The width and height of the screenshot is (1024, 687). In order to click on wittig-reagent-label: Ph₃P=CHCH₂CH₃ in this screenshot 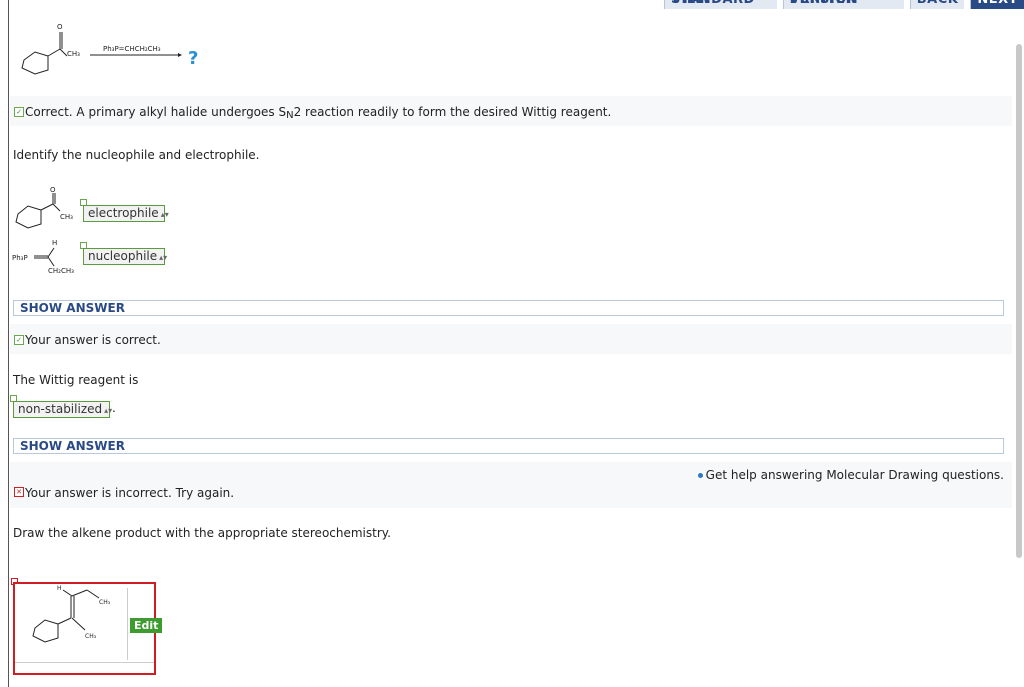, I will do `click(132, 49)`.